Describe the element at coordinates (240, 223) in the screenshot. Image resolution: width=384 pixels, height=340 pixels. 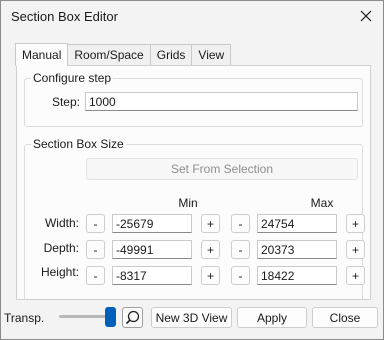
I see `width-max-decrement-button: -` at that location.